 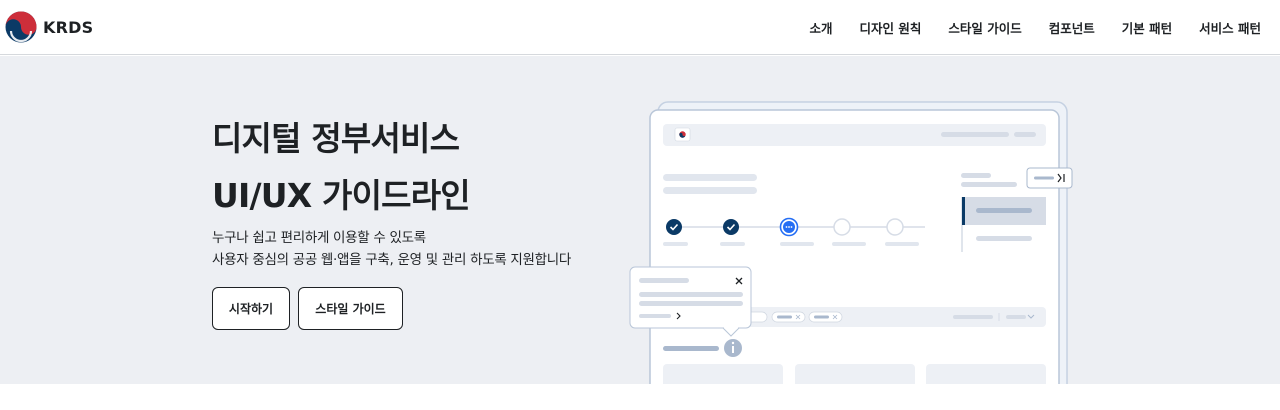 What do you see at coordinates (68, 27) in the screenshot?
I see `logo-text: KRDS` at bounding box center [68, 27].